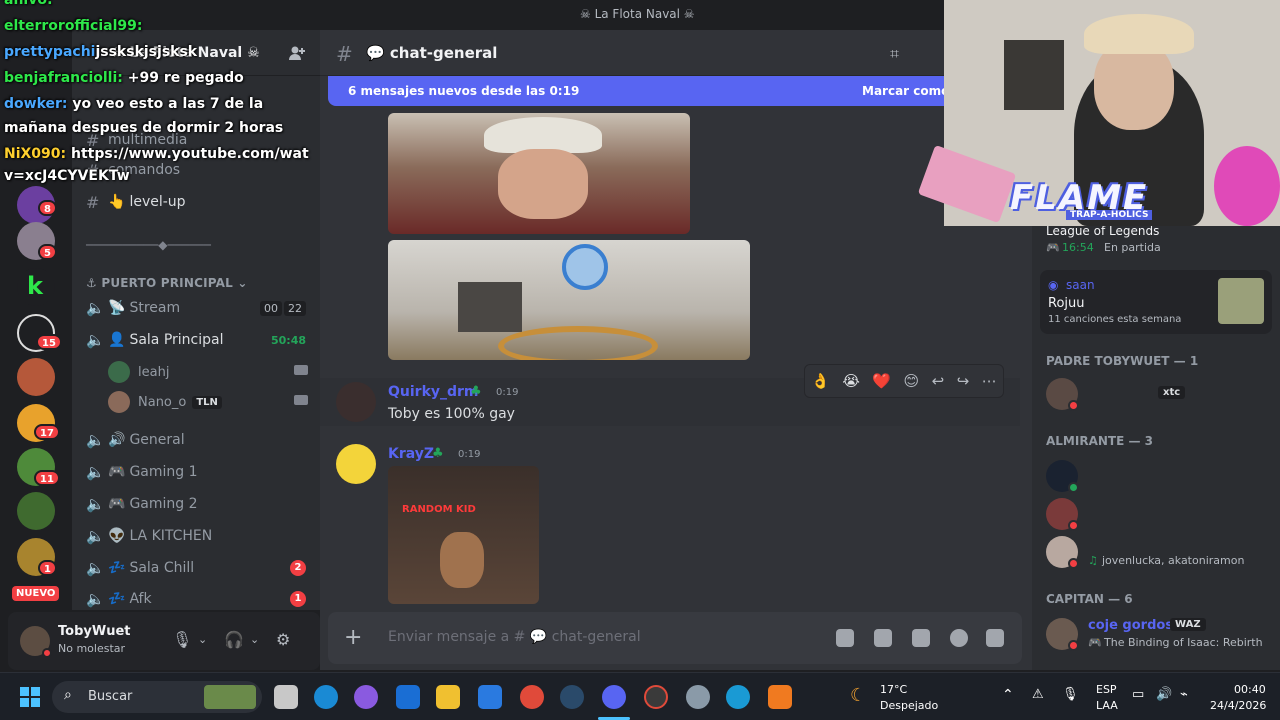 The width and height of the screenshot is (1280, 720). Describe the element at coordinates (1156, 302) in the screenshot. I see `saan-activity-card: ◉ saan Rojuu 11 canciones esta semana` at that location.